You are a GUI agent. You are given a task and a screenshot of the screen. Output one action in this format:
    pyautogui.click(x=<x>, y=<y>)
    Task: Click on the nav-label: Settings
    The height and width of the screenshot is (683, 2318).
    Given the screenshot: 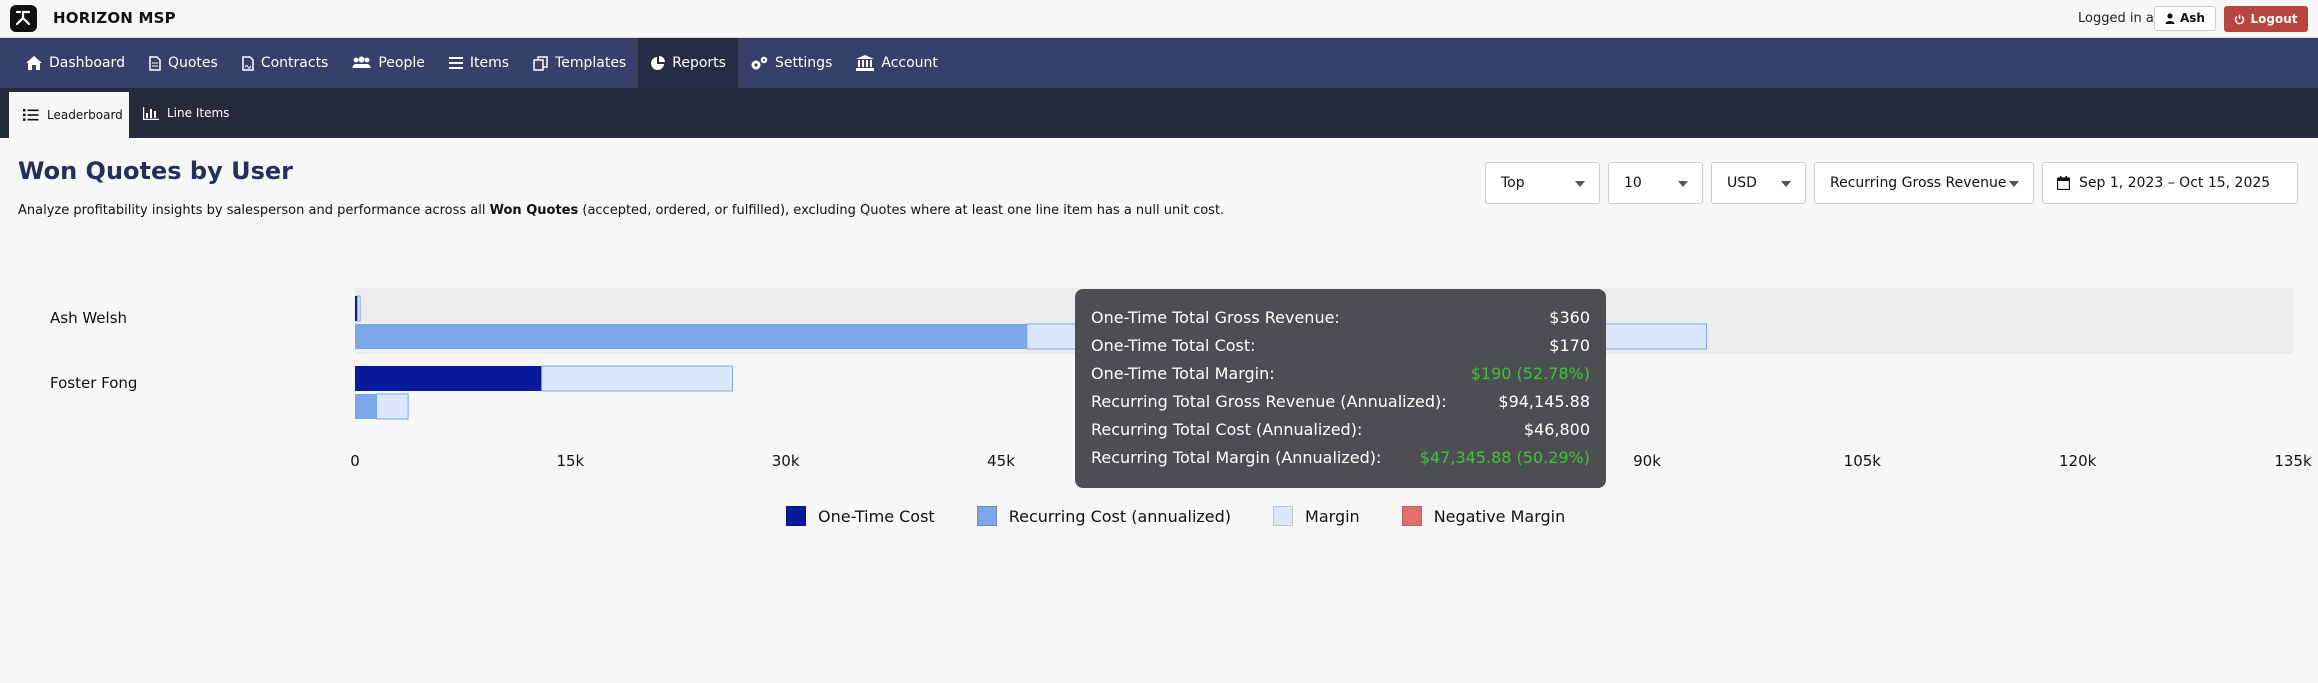 What is the action you would take?
    pyautogui.click(x=803, y=63)
    